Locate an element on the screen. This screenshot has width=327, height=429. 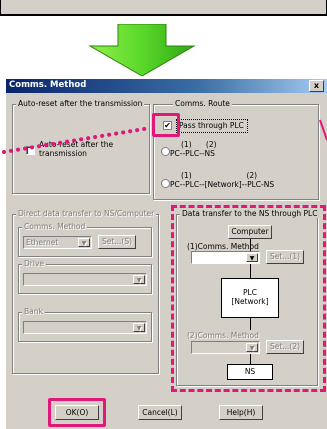
previous-dialog-edge is located at coordinates (163, 8).